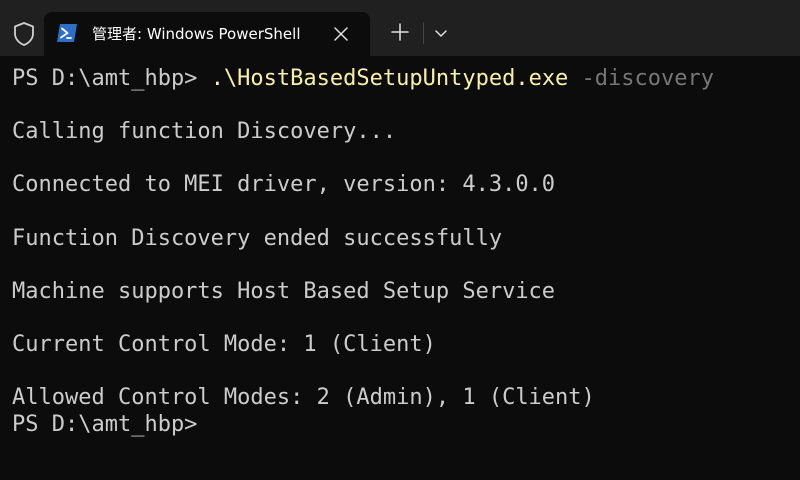 The height and width of the screenshot is (480, 800). Describe the element at coordinates (341, 34) in the screenshot. I see `close-icon` at that location.